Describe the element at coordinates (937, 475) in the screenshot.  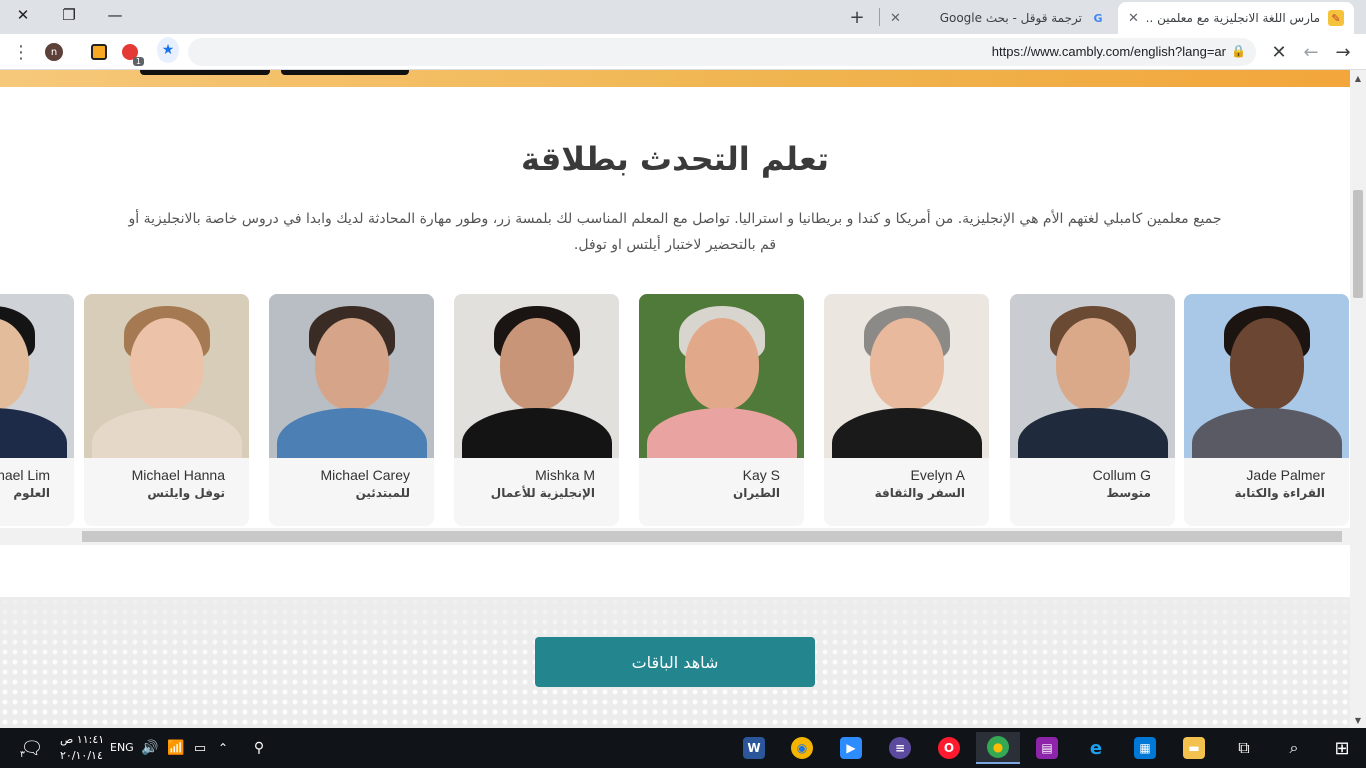
I see `tutor-name: Evelyn A` at that location.